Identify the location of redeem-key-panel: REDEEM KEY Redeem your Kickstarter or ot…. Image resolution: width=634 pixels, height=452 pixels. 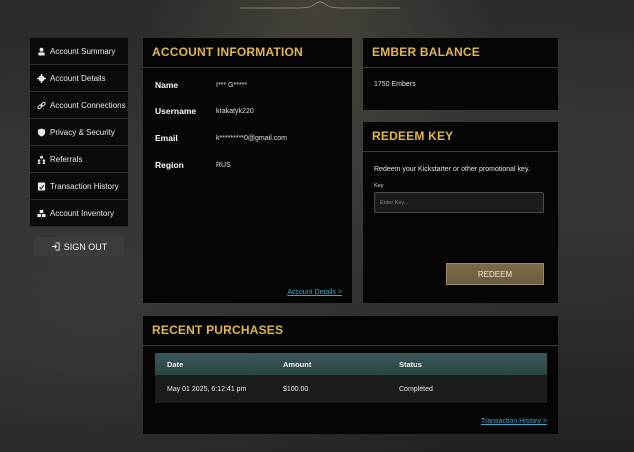
(460, 212).